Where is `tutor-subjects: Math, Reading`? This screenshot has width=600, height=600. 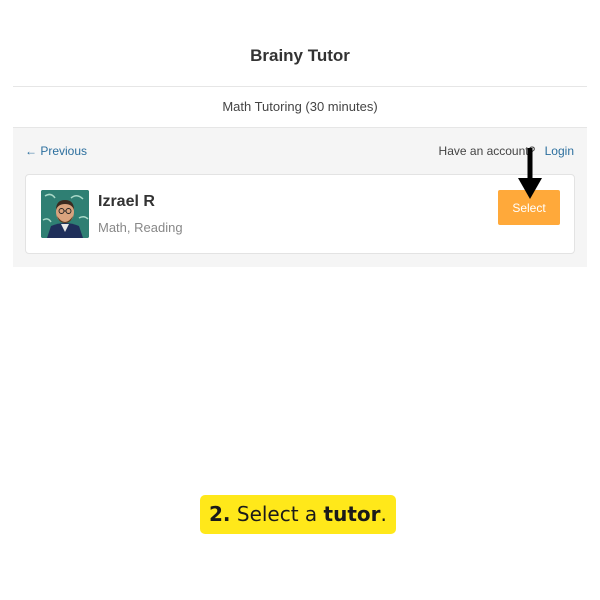
tutor-subjects: Math, Reading is located at coordinates (140, 227).